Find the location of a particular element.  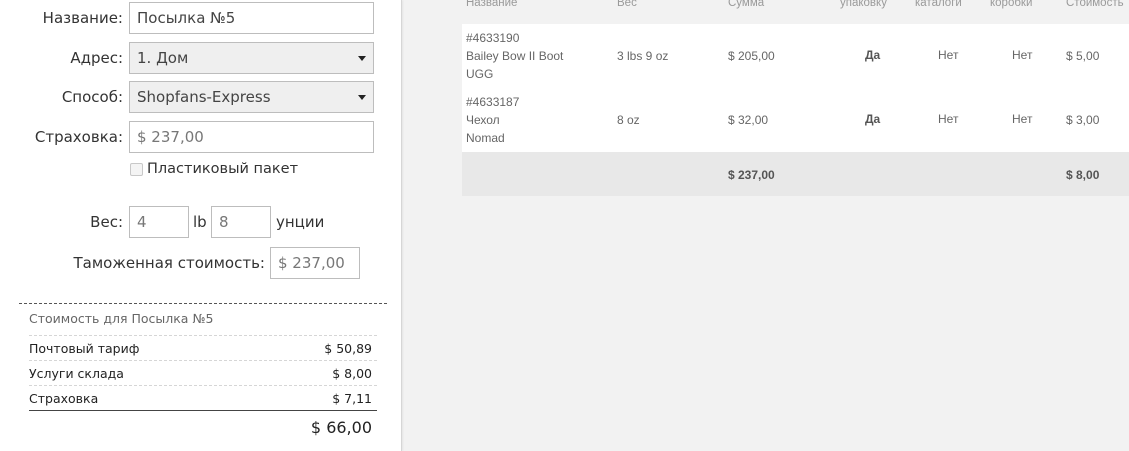

shipping-method-select: Shopfans-Express is located at coordinates (251, 97).